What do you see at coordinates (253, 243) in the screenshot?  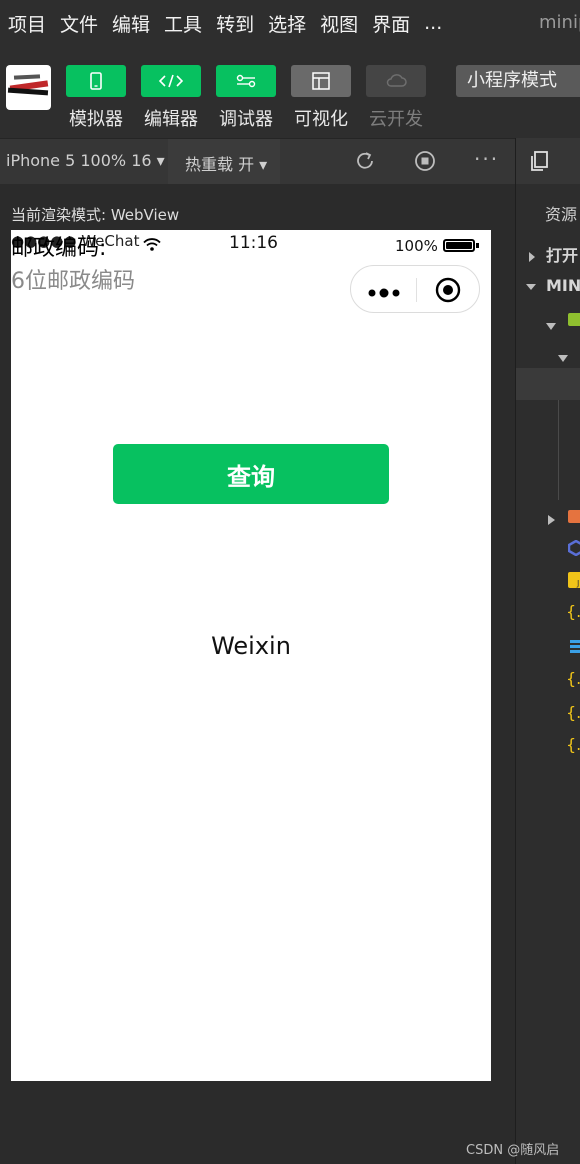 I see `status-time: 11:16` at bounding box center [253, 243].